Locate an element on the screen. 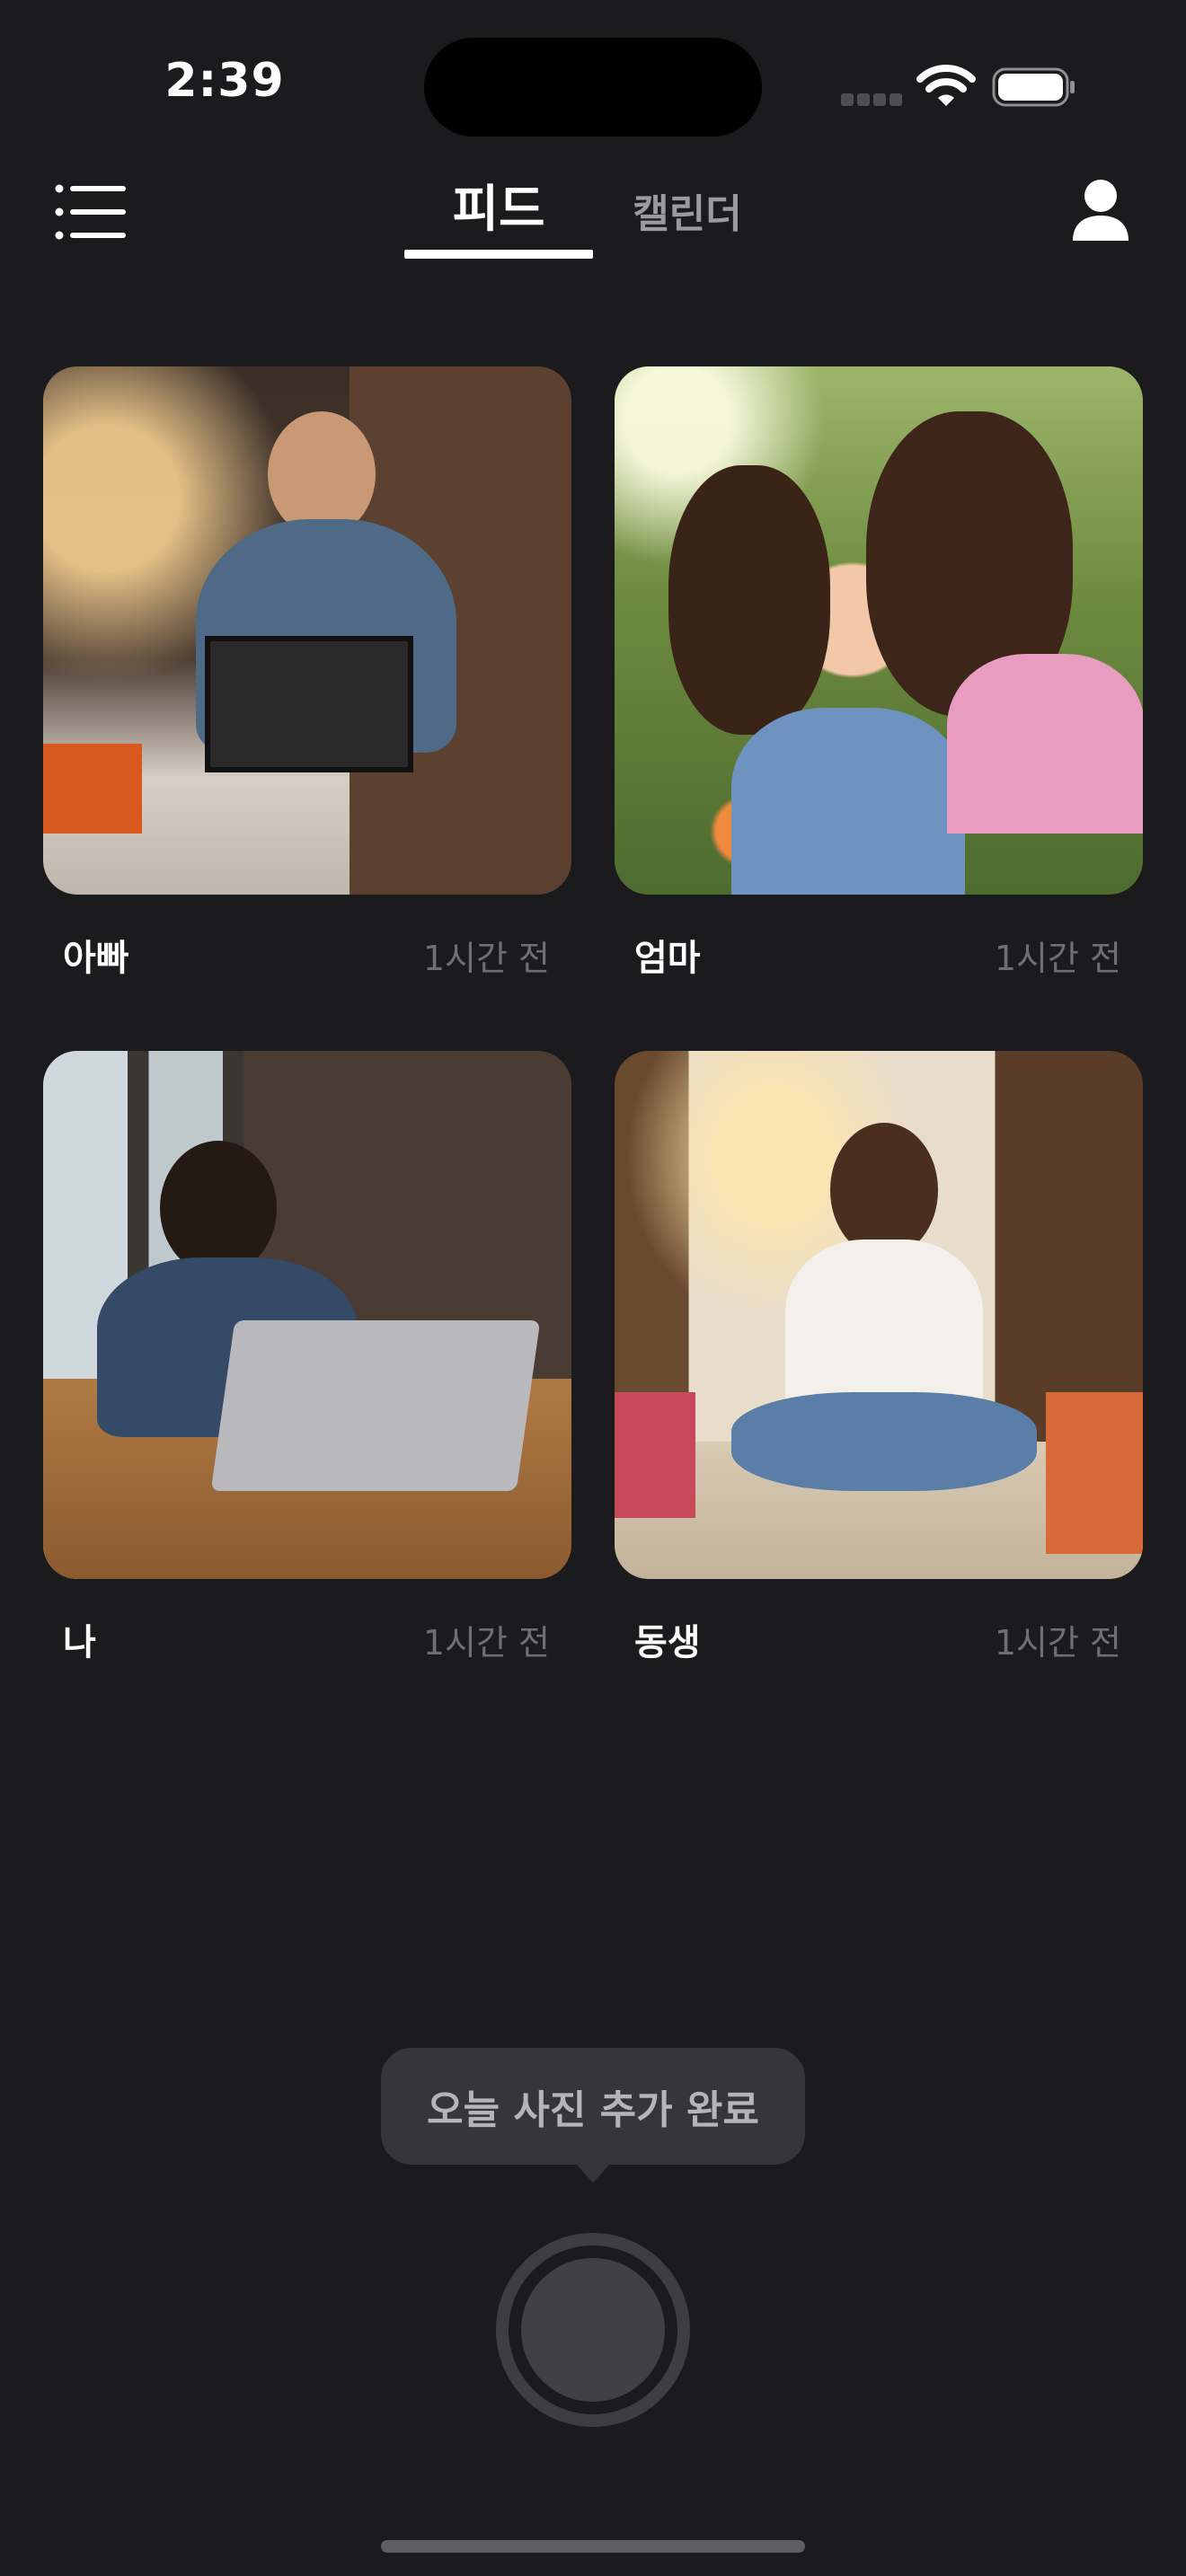 The width and height of the screenshot is (1186, 2576). photo-mom is located at coordinates (879, 630).